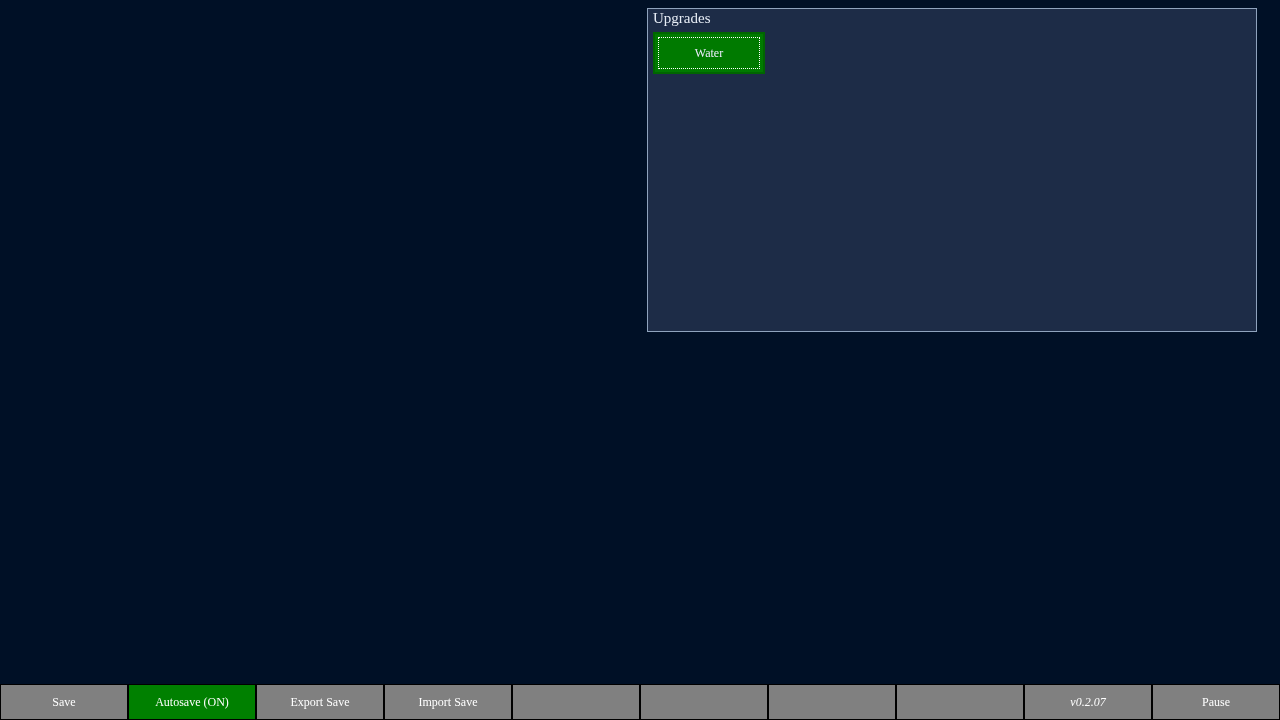 The width and height of the screenshot is (1280, 720). What do you see at coordinates (1216, 702) in the screenshot?
I see `footer-button: Pause` at bounding box center [1216, 702].